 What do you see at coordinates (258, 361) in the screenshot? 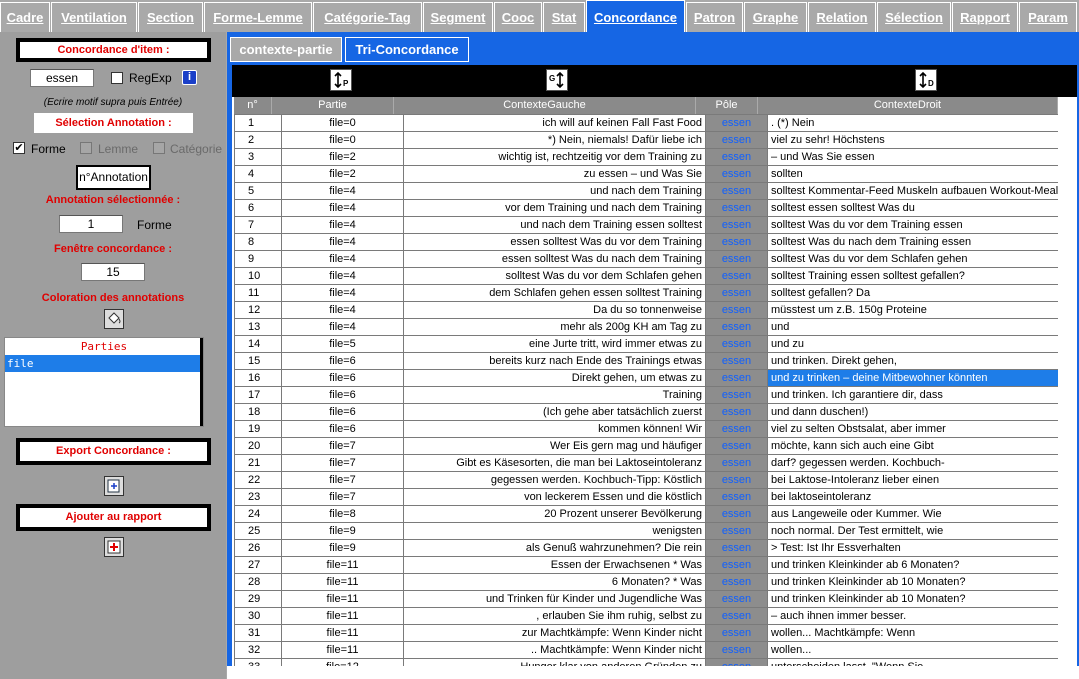
I see `row-number: 15` at bounding box center [258, 361].